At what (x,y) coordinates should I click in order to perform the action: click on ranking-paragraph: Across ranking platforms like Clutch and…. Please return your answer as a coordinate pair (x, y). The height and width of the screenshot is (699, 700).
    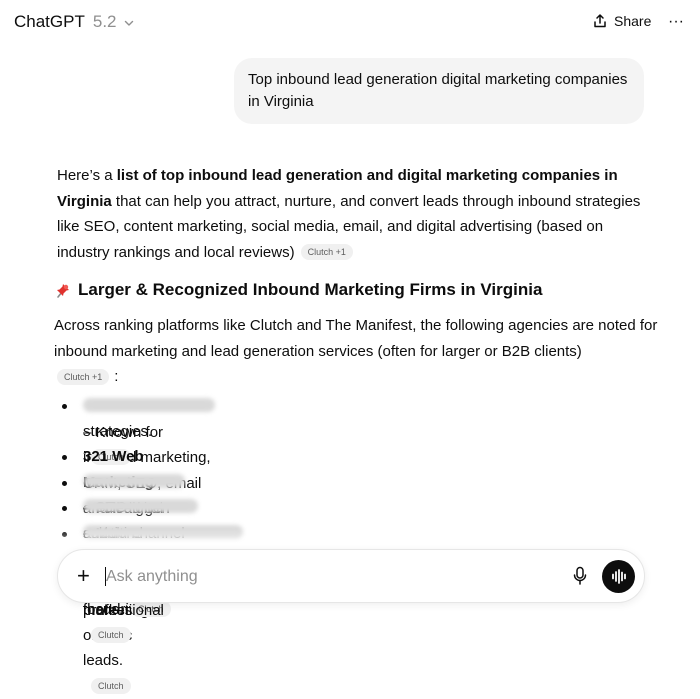
    Looking at the image, I should click on (359, 338).